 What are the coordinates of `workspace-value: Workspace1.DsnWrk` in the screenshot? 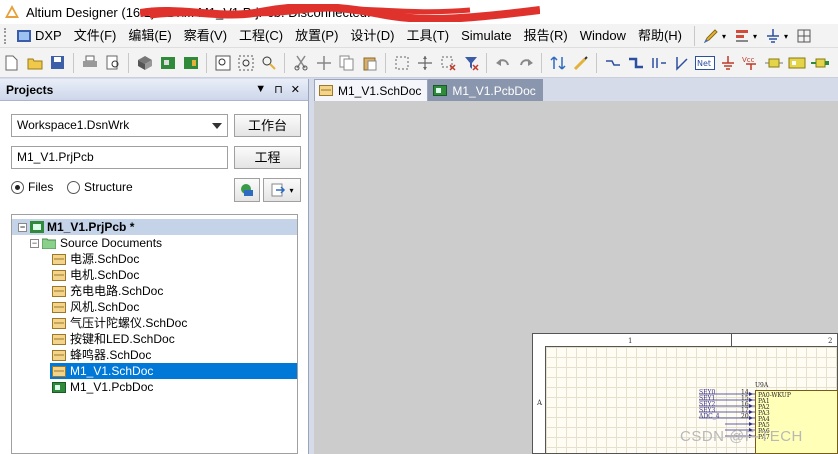 It's located at (73, 125).